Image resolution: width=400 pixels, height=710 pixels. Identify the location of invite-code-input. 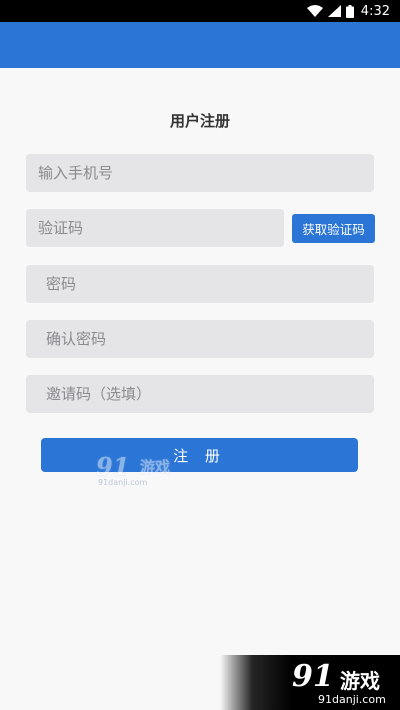
(200, 394).